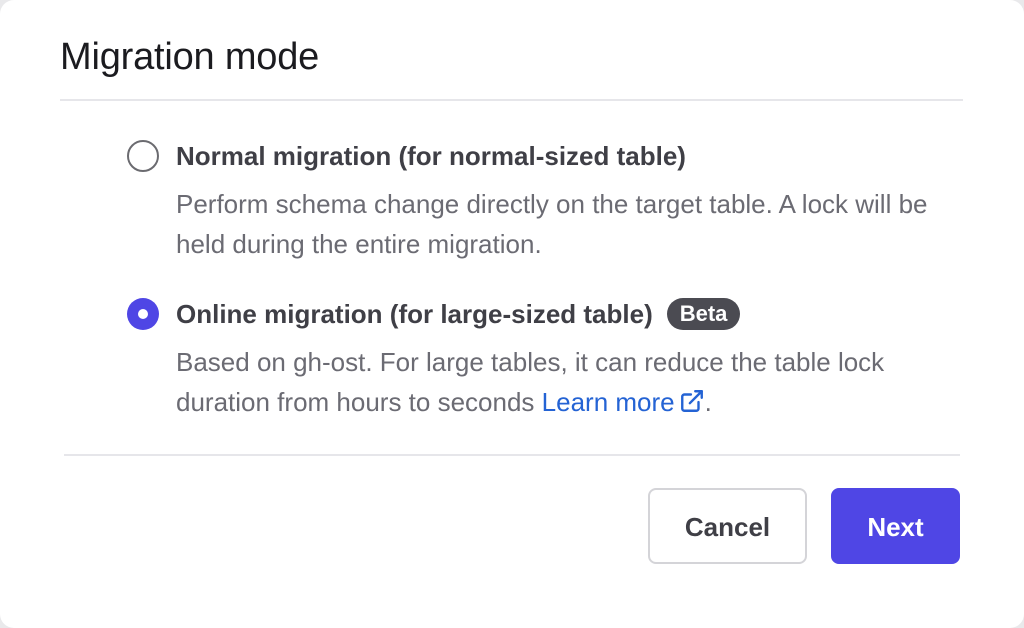 This screenshot has height=628, width=1024. What do you see at coordinates (727, 526) in the screenshot?
I see `cancel-button: Cancel` at bounding box center [727, 526].